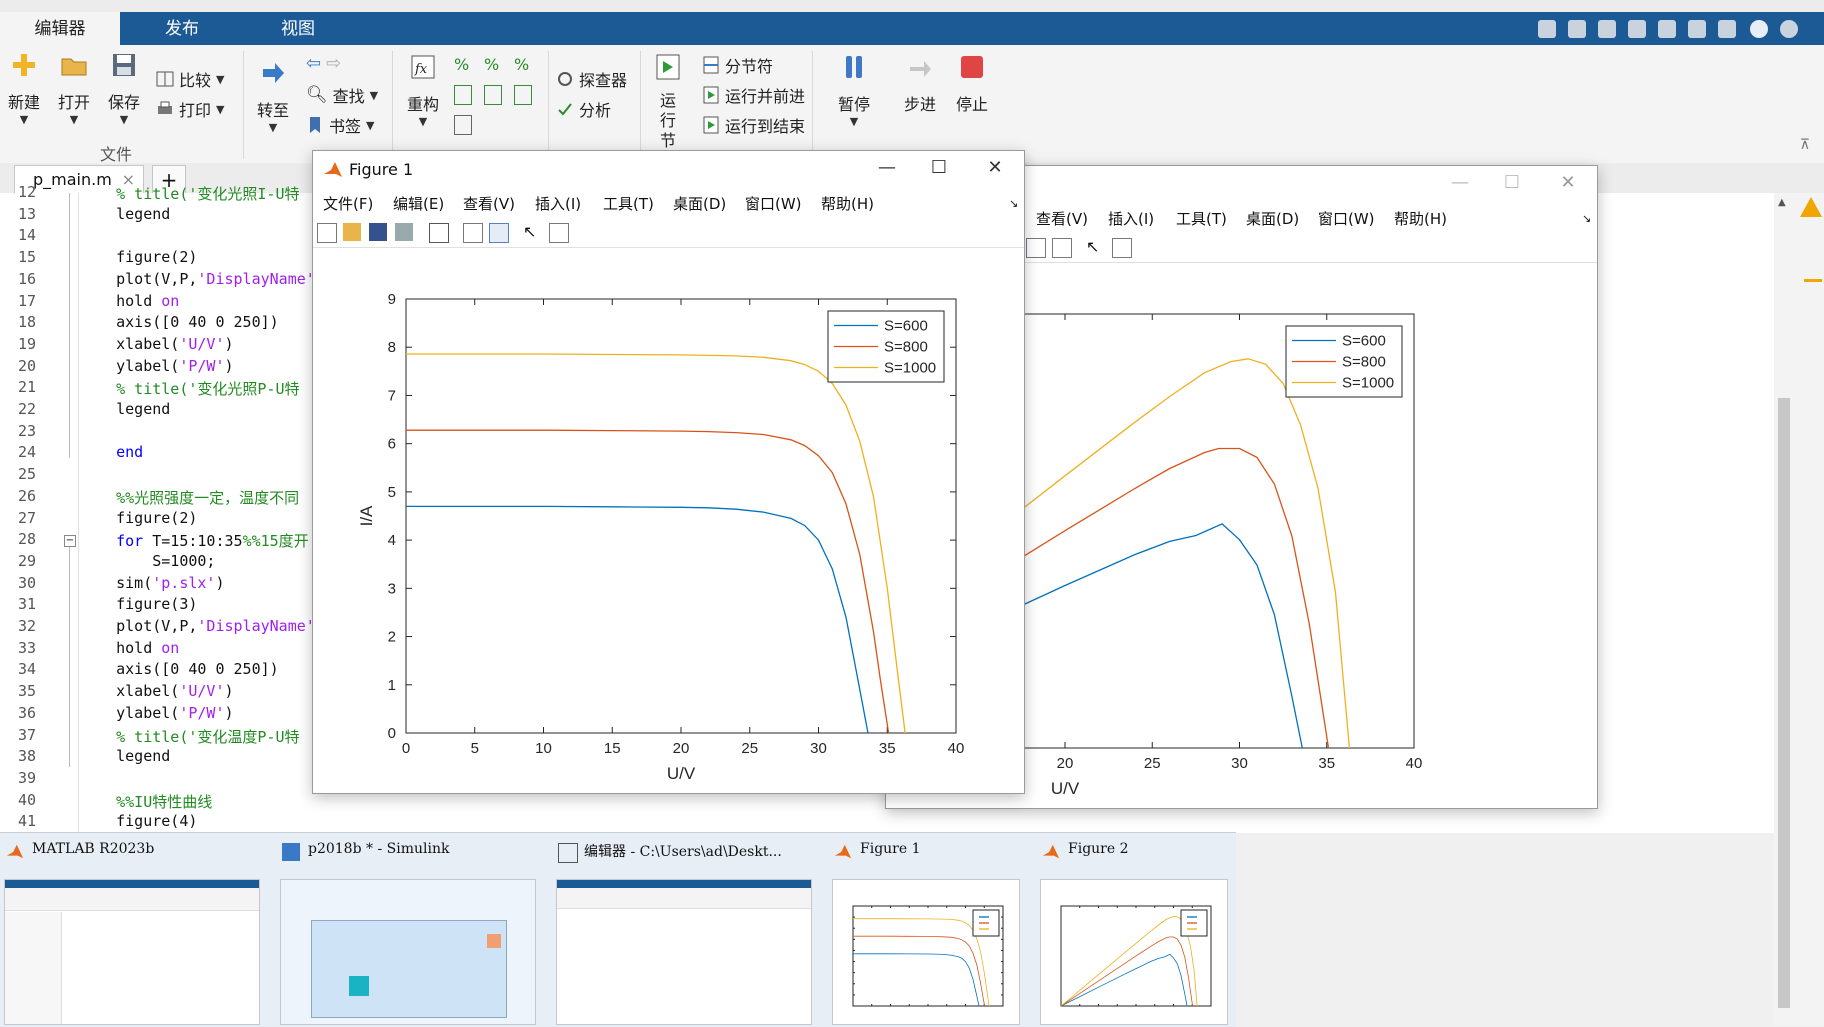 Image resolution: width=1824 pixels, height=1027 pixels. I want to click on tab-publish: 发布, so click(182, 28).